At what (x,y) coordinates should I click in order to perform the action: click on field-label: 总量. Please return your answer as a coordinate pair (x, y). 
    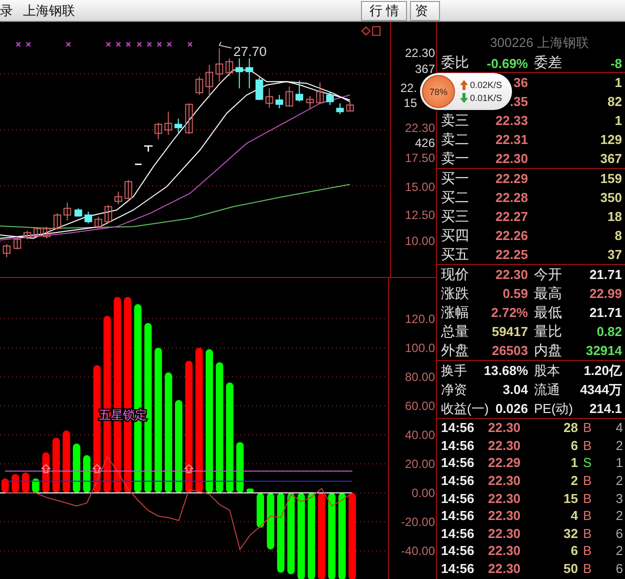
    Looking at the image, I should click on (455, 331).